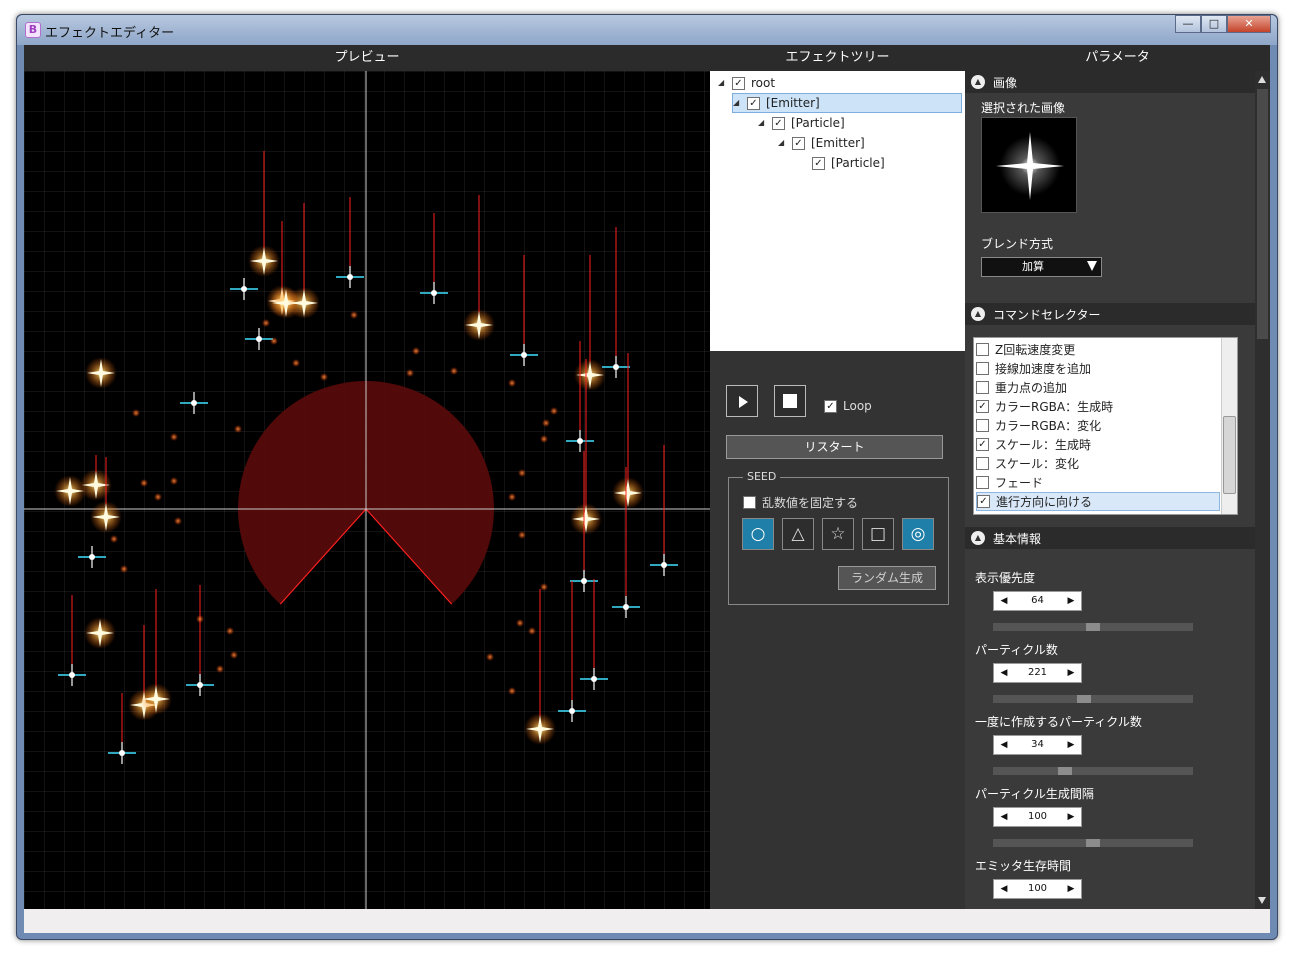 Image resolution: width=1293 pixels, height=960 pixels. Describe the element at coordinates (830, 406) in the screenshot. I see `loop-checkbox: ✓` at that location.